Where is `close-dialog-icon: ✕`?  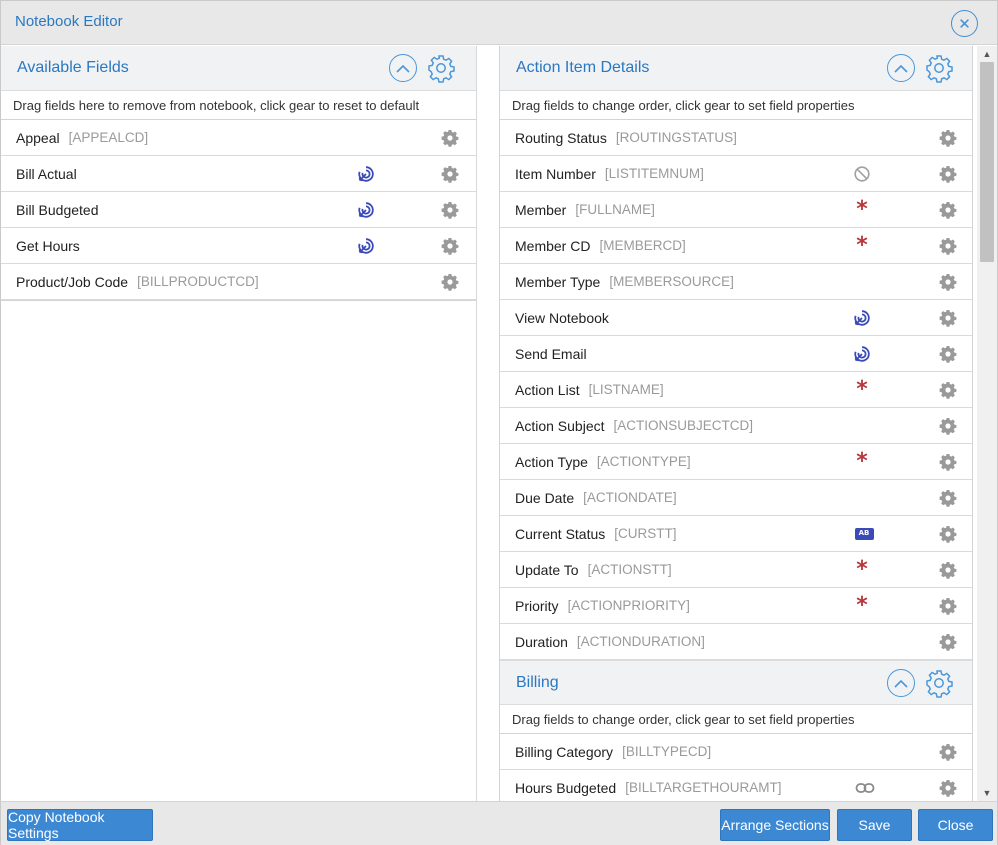 close-dialog-icon: ✕ is located at coordinates (964, 23).